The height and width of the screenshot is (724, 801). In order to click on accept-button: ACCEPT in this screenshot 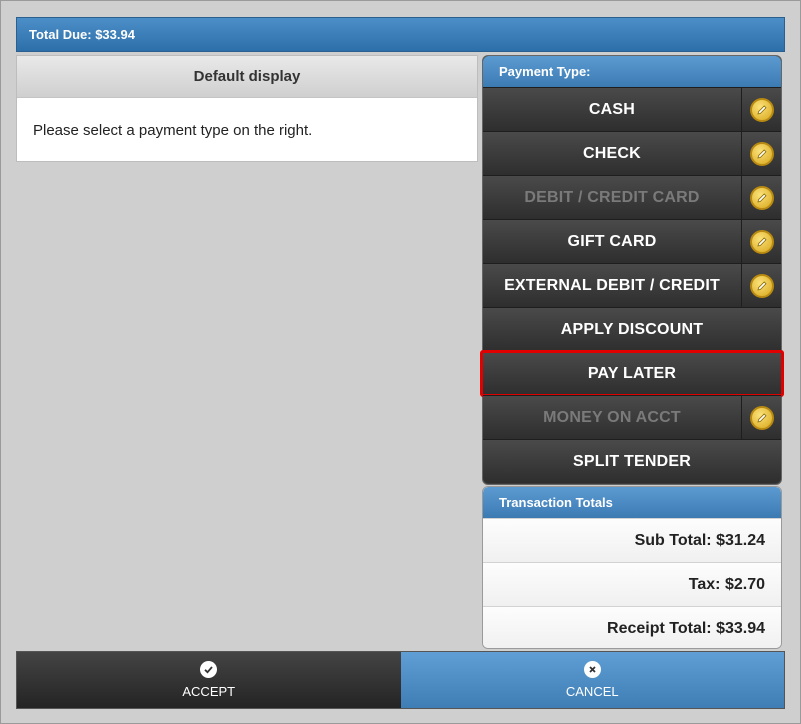, I will do `click(209, 680)`.